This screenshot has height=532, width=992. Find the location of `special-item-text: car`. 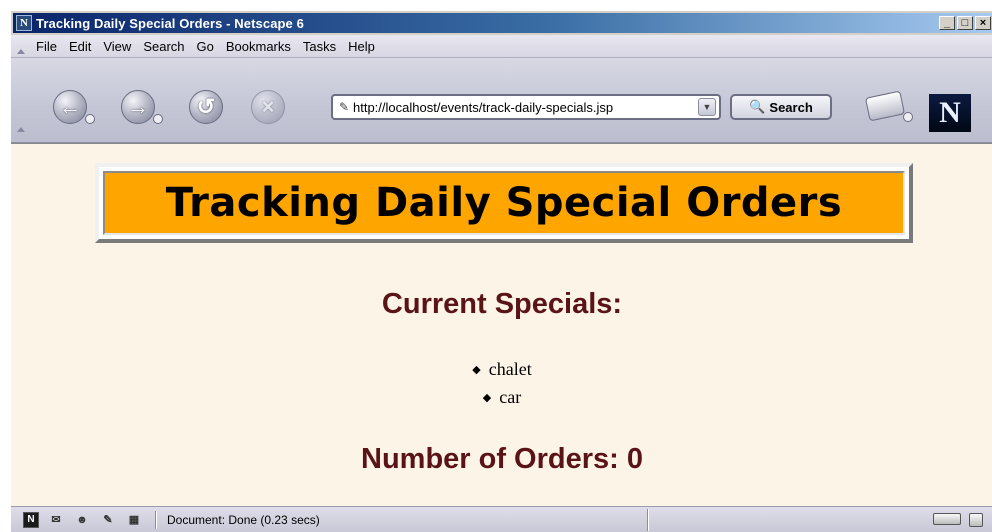

special-item-text: car is located at coordinates (510, 397).